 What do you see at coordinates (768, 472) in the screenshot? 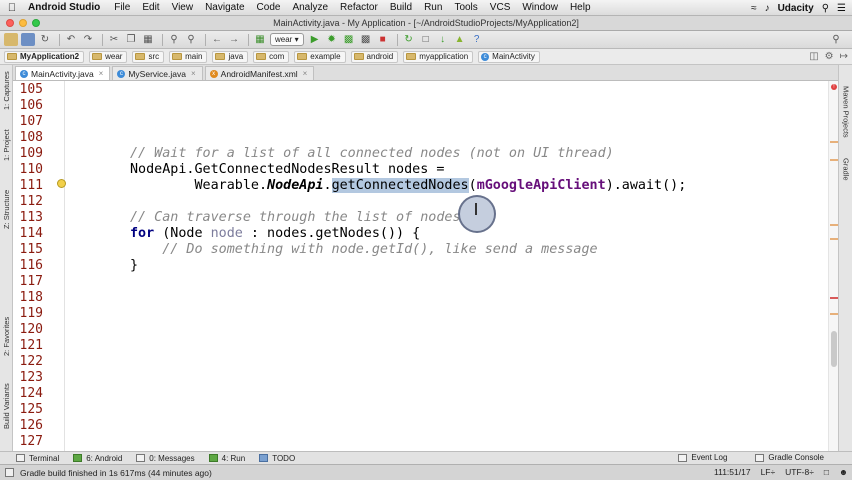
I see `line-separator: LF÷` at bounding box center [768, 472].